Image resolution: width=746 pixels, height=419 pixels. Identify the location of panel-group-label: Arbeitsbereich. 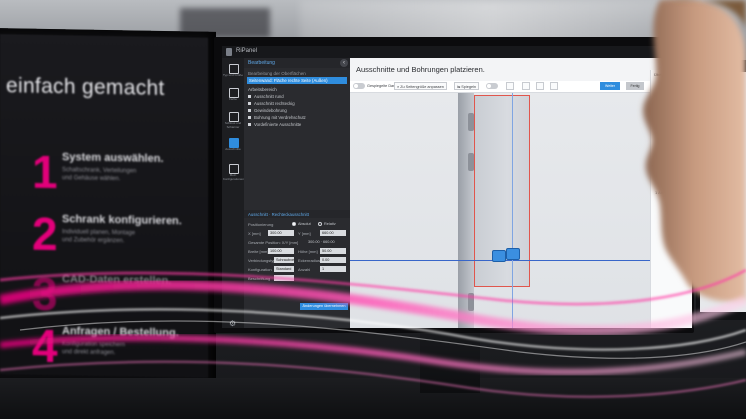
(262, 89).